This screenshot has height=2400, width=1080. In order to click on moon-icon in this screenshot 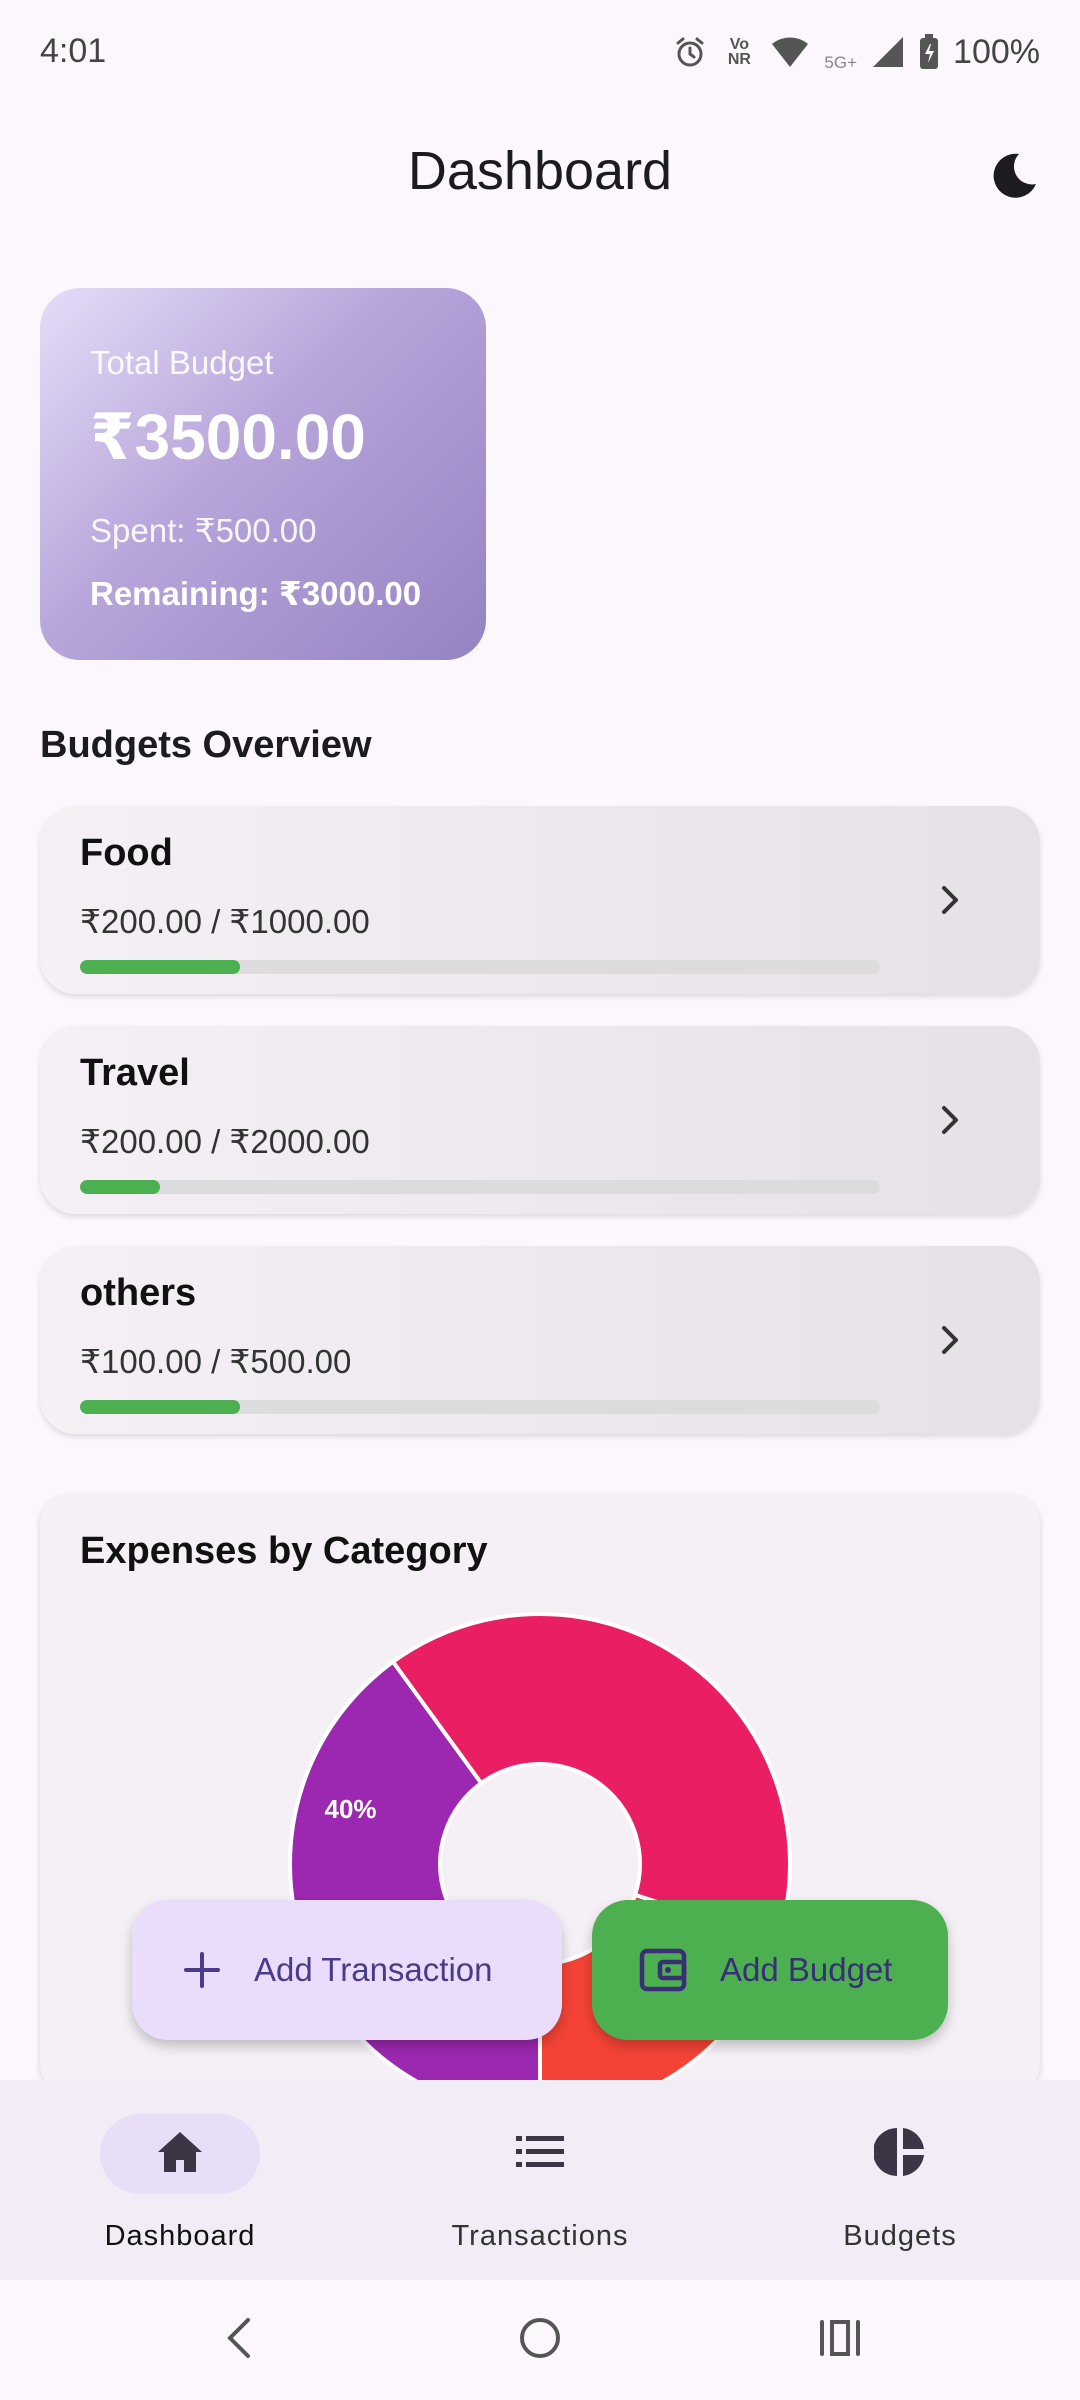, I will do `click(1014, 178)`.